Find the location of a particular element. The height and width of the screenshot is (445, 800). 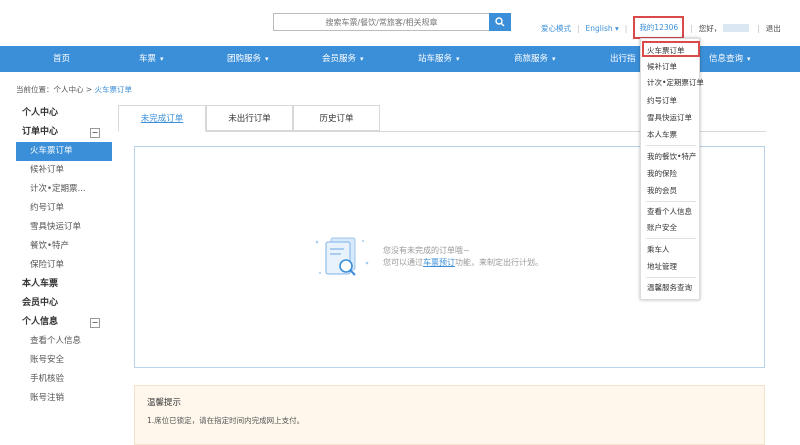

dropdown-item-my-membership: 我的会员 is located at coordinates (662, 190).